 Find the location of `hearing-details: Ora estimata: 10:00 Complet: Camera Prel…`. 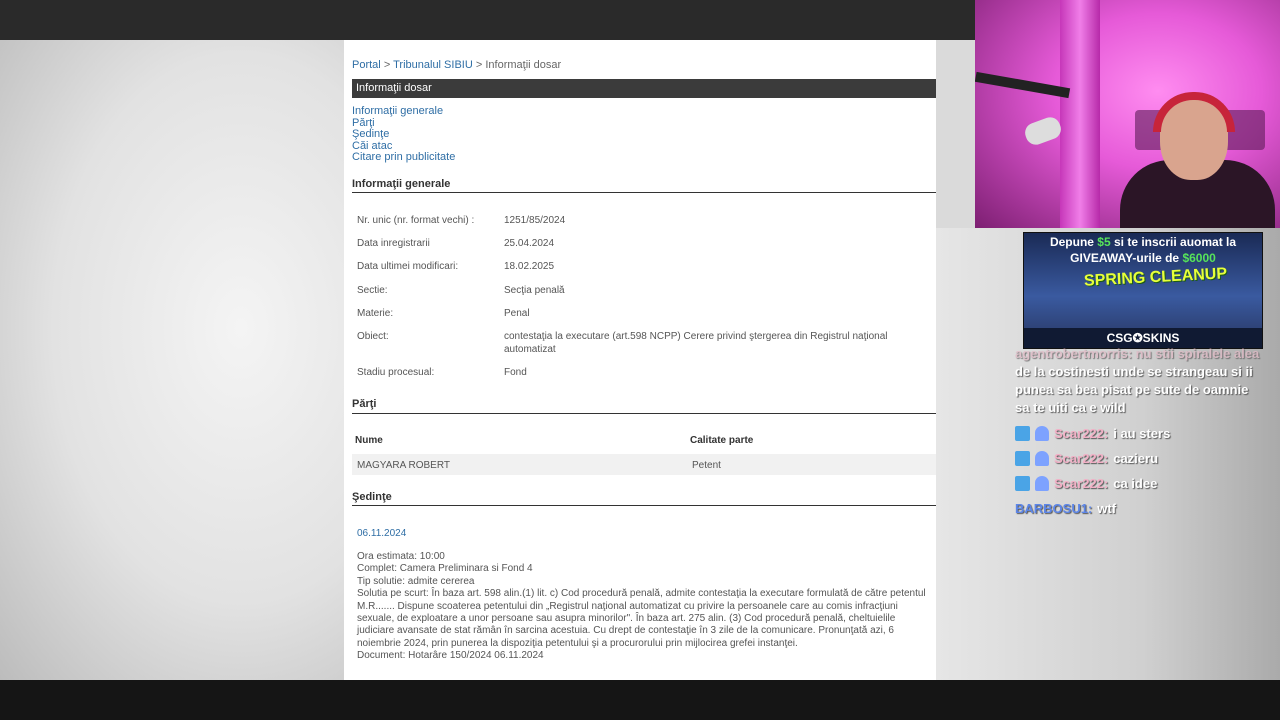

hearing-details: Ora estimata: 10:00 Complet: Camera Prel… is located at coordinates (646, 607).